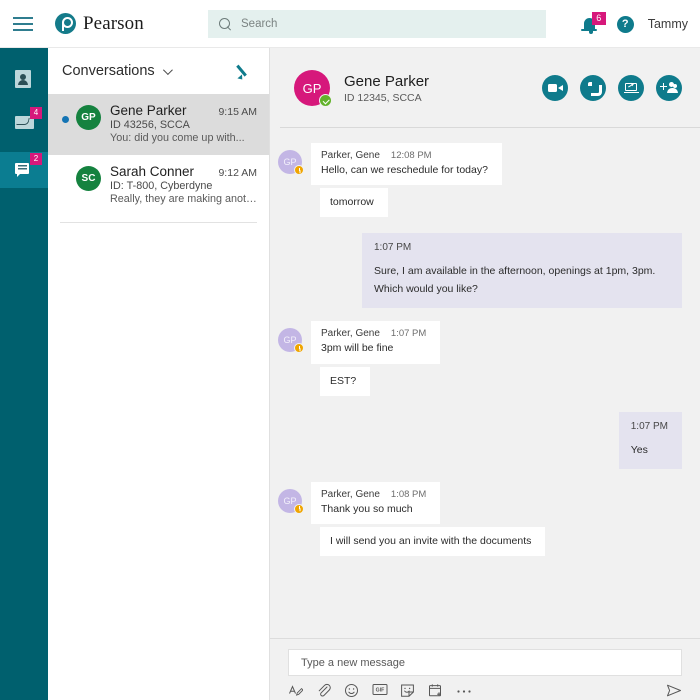 The height and width of the screenshot is (700, 700). What do you see at coordinates (555, 88) in the screenshot?
I see `video-call-button` at bounding box center [555, 88].